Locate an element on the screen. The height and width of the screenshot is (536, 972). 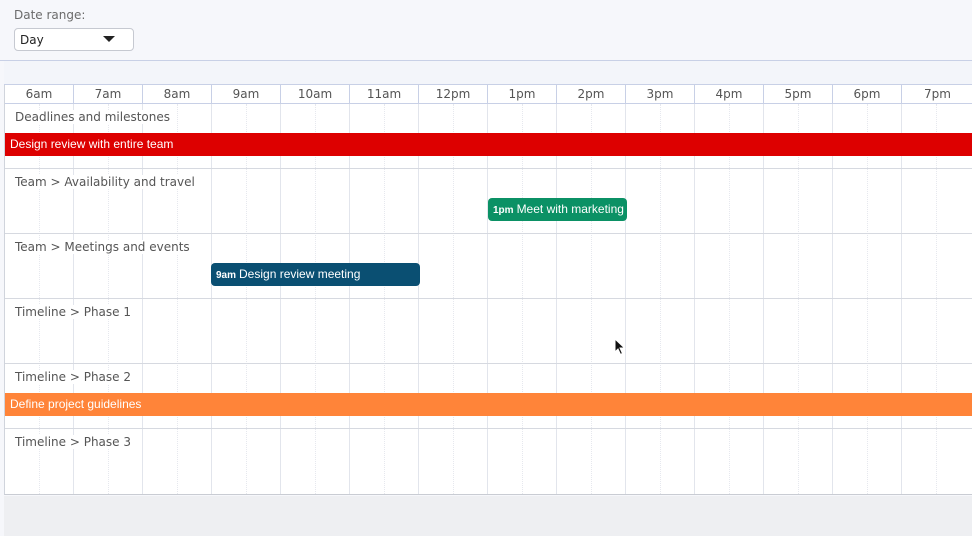
lane-title: Timeline > Phase 1 is located at coordinates (75, 312).